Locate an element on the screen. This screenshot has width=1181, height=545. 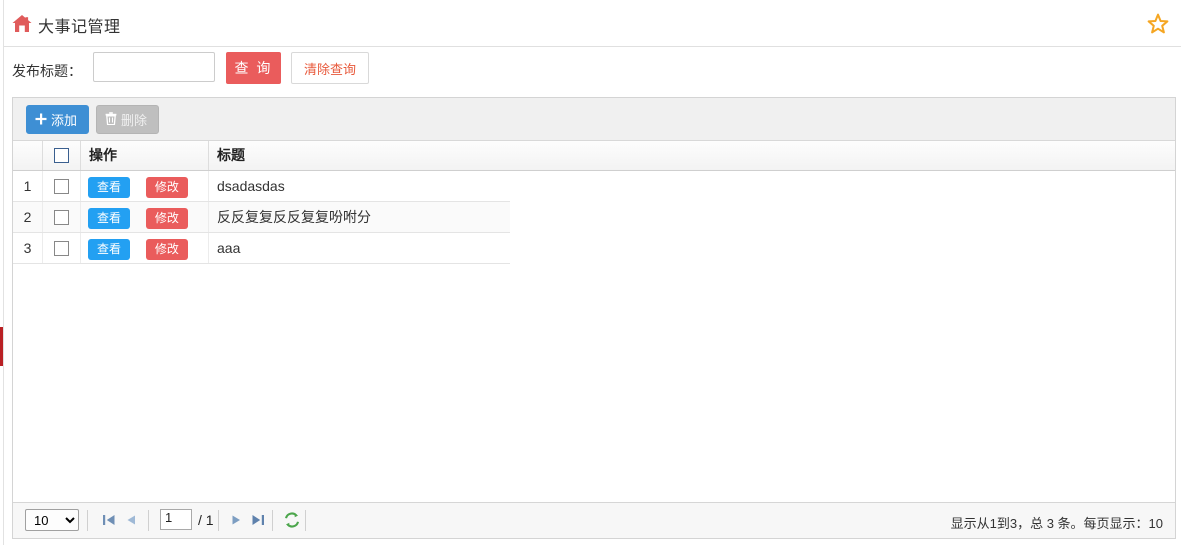
add-button: 添加 is located at coordinates (58, 119).